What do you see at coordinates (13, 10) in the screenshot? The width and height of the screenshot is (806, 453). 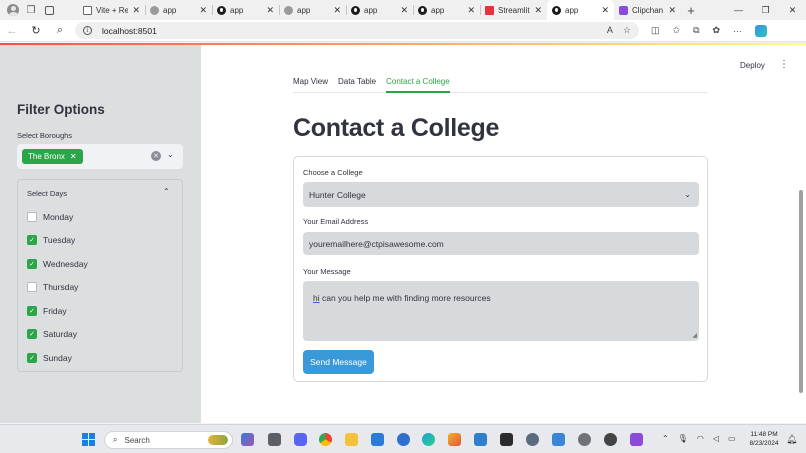 I see `profile-icon` at bounding box center [13, 10].